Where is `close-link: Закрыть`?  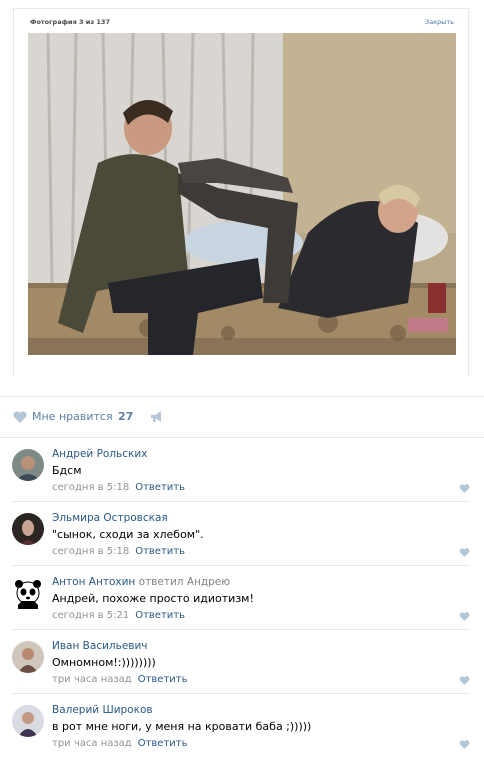 close-link: Закрыть is located at coordinates (439, 22).